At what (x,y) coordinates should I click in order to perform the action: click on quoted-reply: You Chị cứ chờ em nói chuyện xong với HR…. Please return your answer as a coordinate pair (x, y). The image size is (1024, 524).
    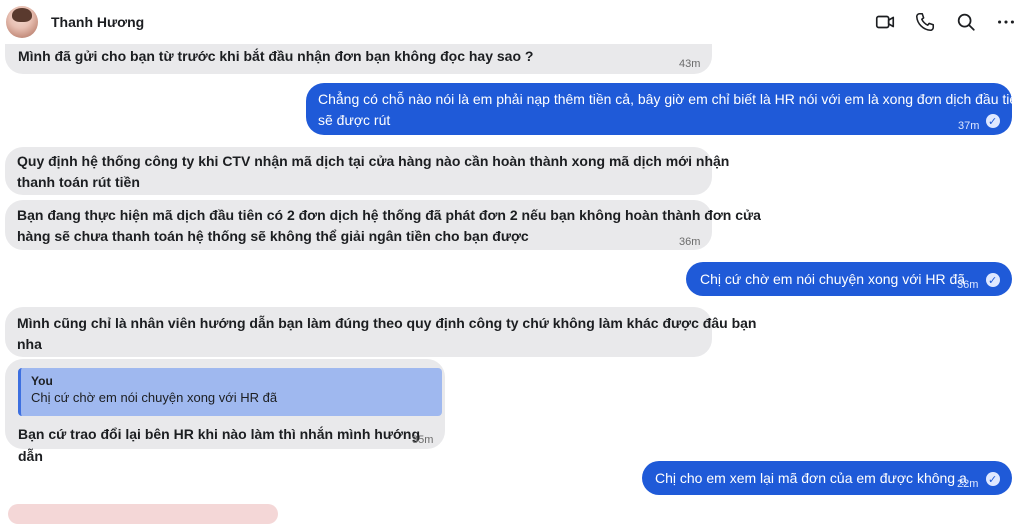
    Looking at the image, I should click on (230, 392).